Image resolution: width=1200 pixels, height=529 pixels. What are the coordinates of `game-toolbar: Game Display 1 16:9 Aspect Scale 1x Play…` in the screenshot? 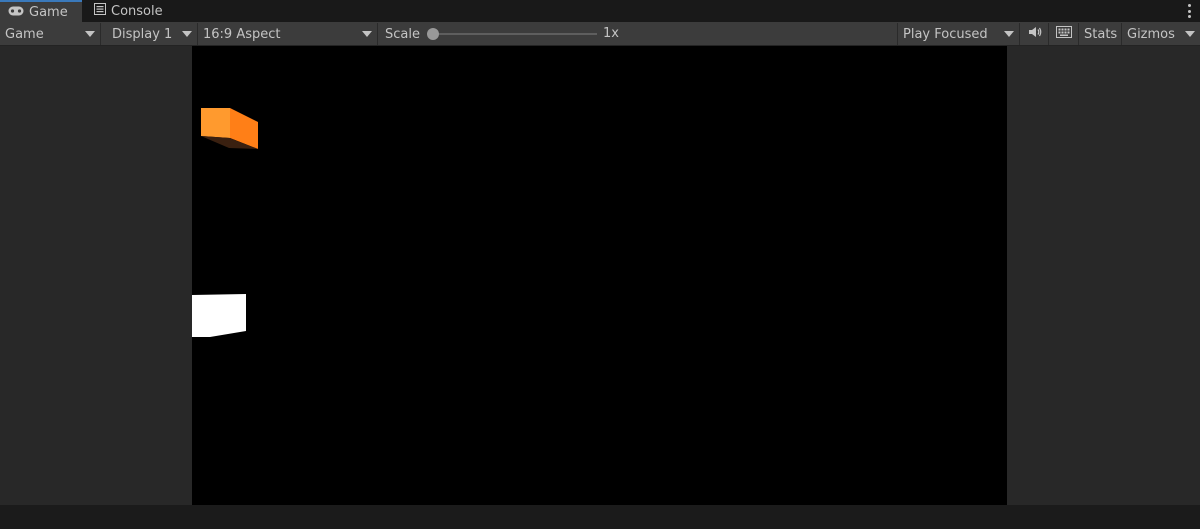 It's located at (600, 34).